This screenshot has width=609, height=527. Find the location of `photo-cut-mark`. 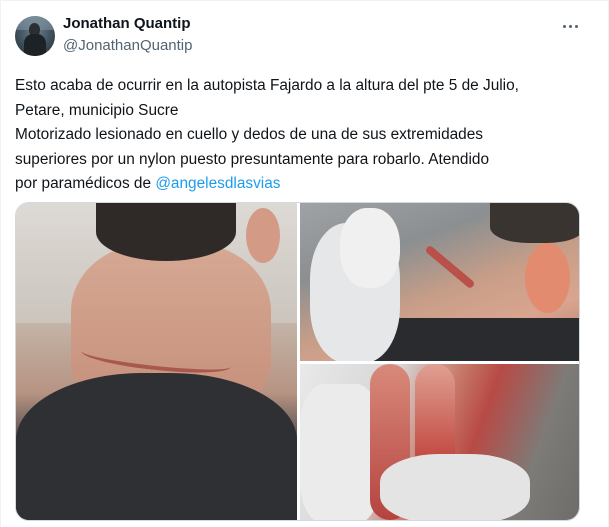

photo-cut-mark is located at coordinates (450, 267).